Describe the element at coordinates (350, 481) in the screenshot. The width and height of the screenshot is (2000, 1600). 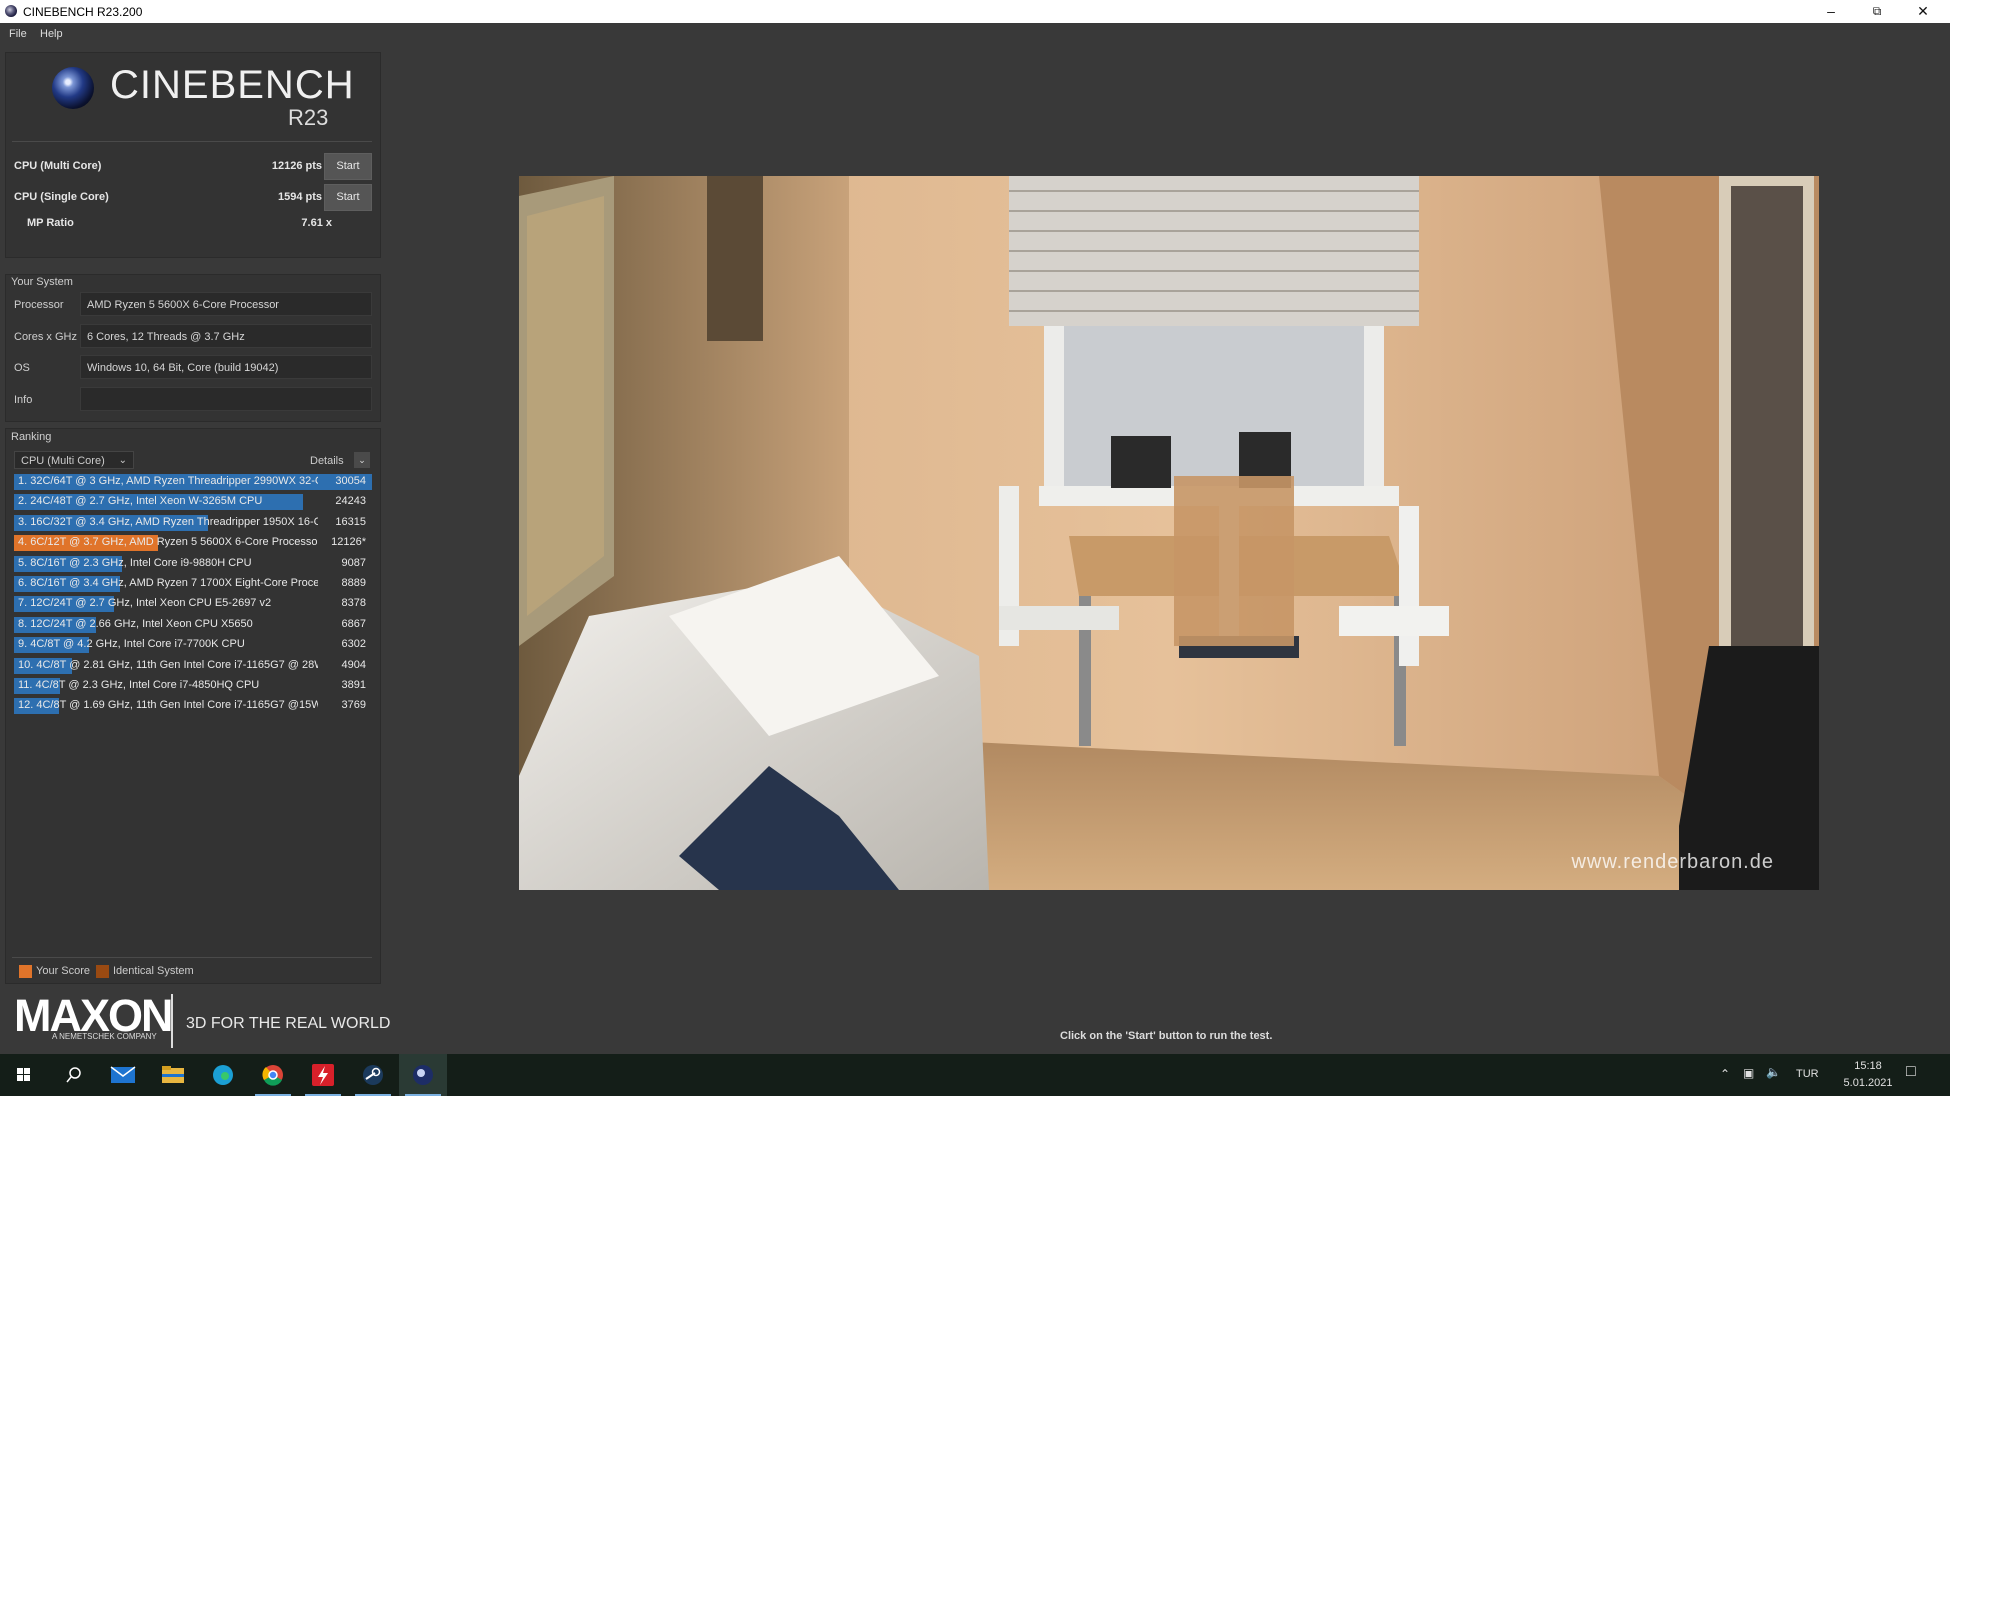
I see `ranking-row-score: 30054` at that location.